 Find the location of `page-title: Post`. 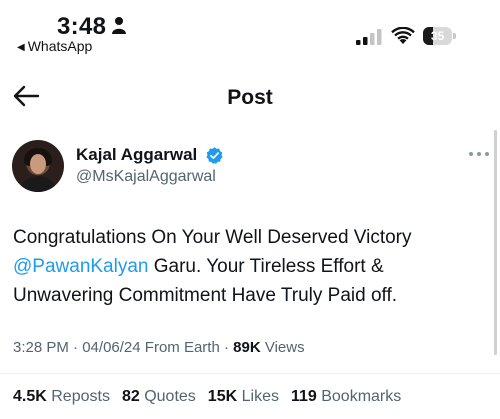

page-title: Post is located at coordinates (250, 97).